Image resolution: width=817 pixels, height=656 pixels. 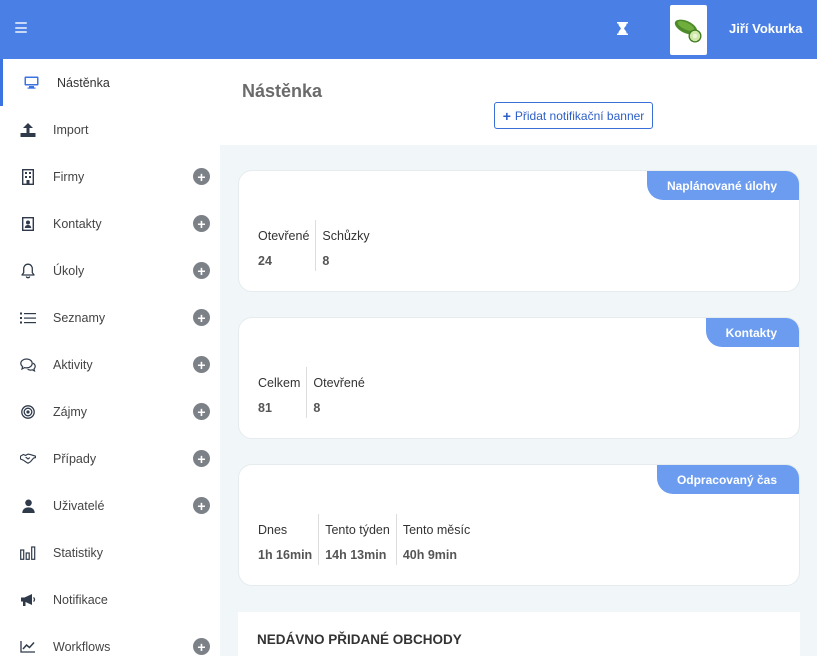 What do you see at coordinates (439, 539) in the screenshot?
I see `stat: Tento měsíc 40h 9min` at bounding box center [439, 539].